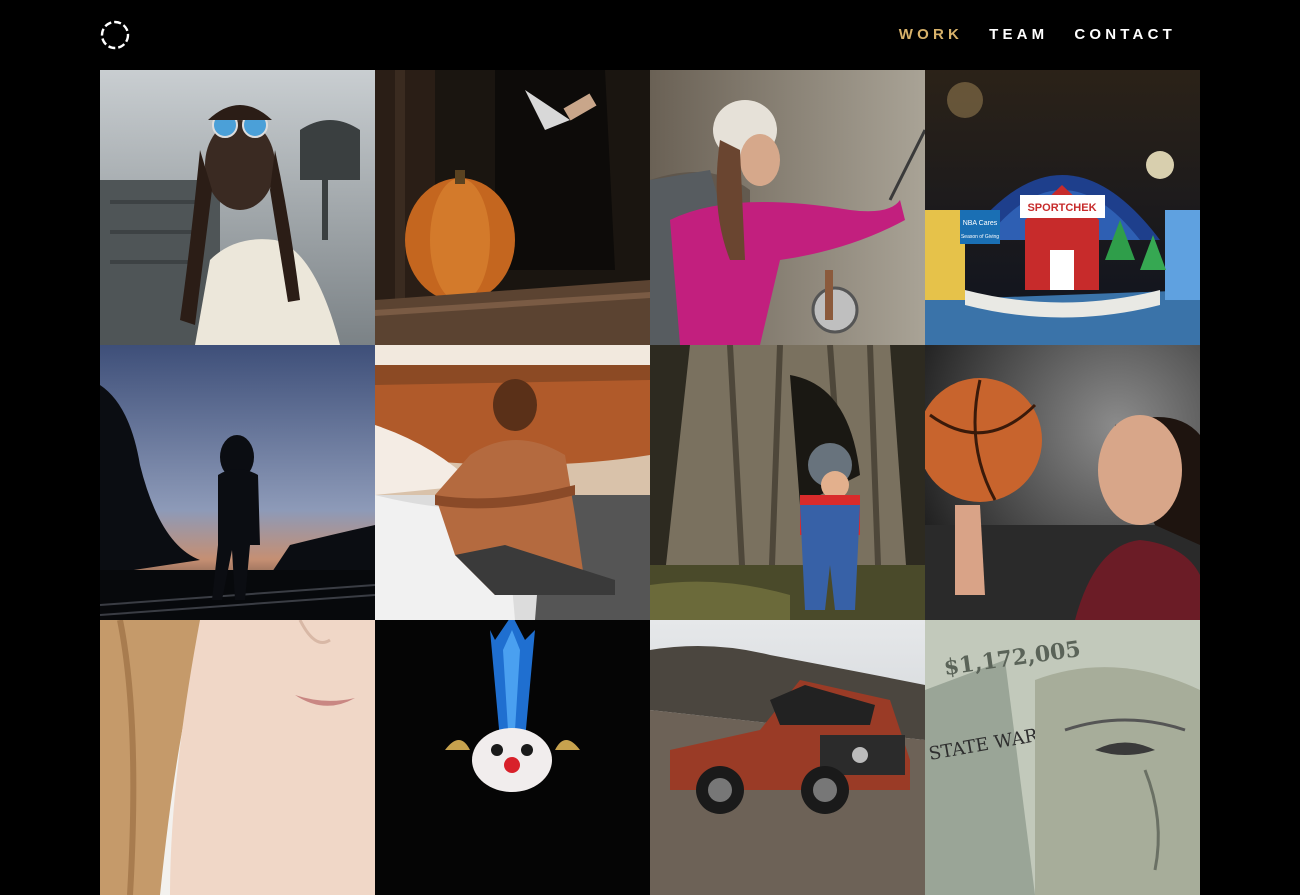 This screenshot has height=895, width=1300. I want to click on nba-cares-label: NBA Cares, so click(980, 223).